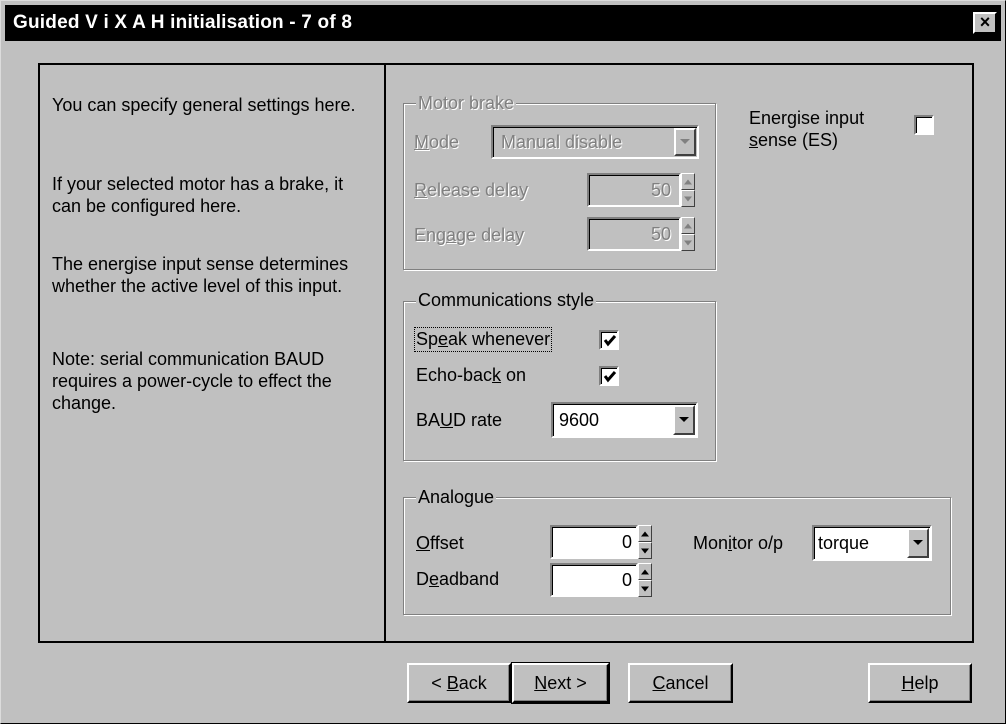  Describe the element at coordinates (738, 543) in the screenshot. I see `monitor-label: Monitor o/p` at that location.